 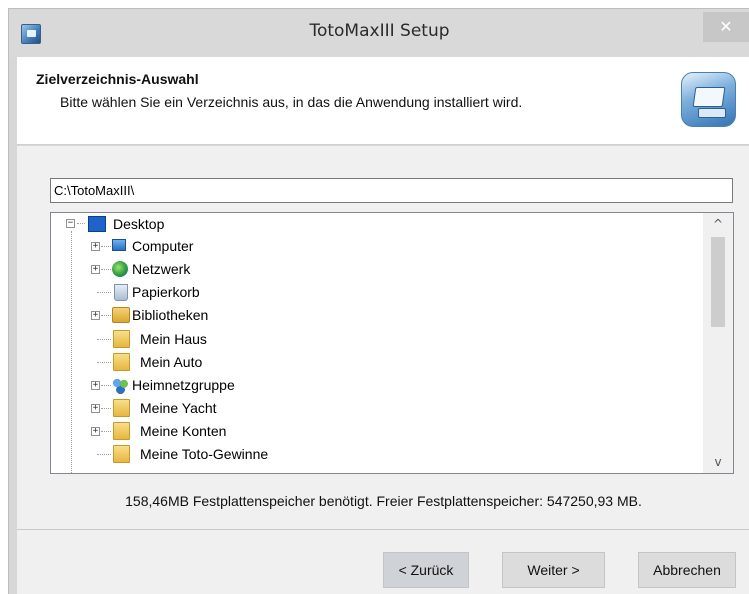 I want to click on tree-item-label: Desktop, so click(x=139, y=224).